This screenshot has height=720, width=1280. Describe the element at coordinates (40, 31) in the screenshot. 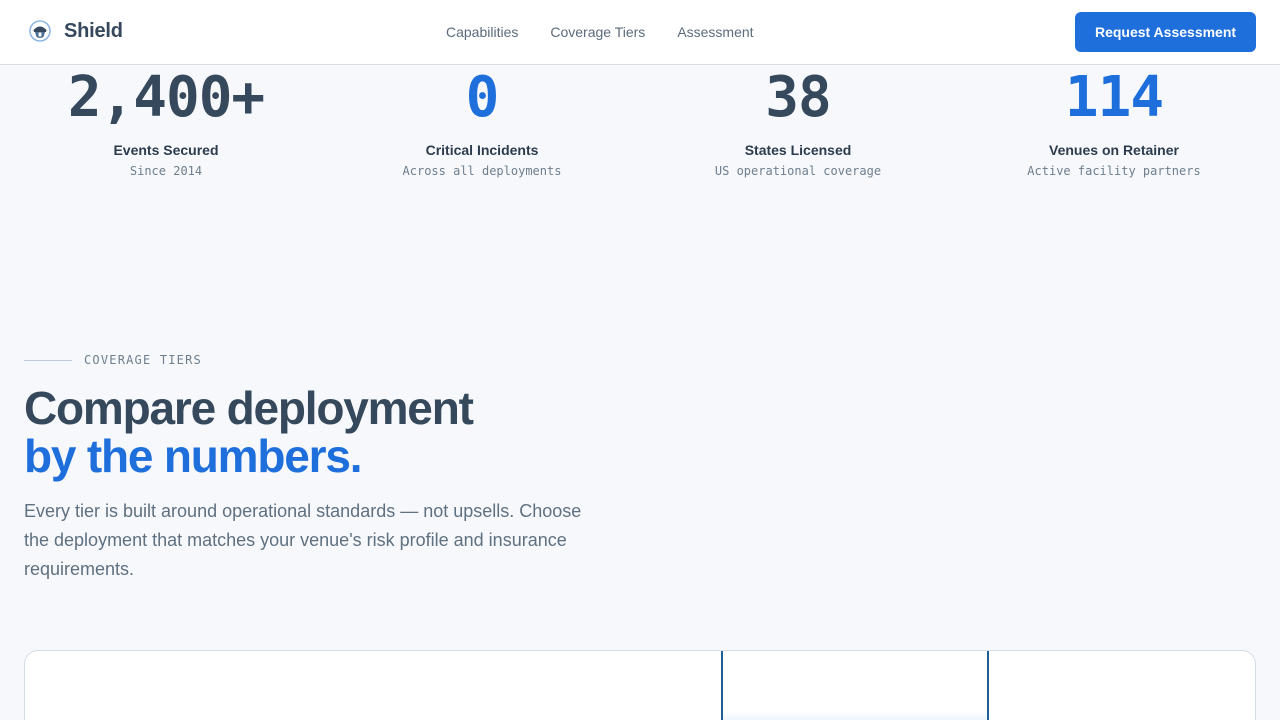

I see `shield-helmet-icon` at that location.